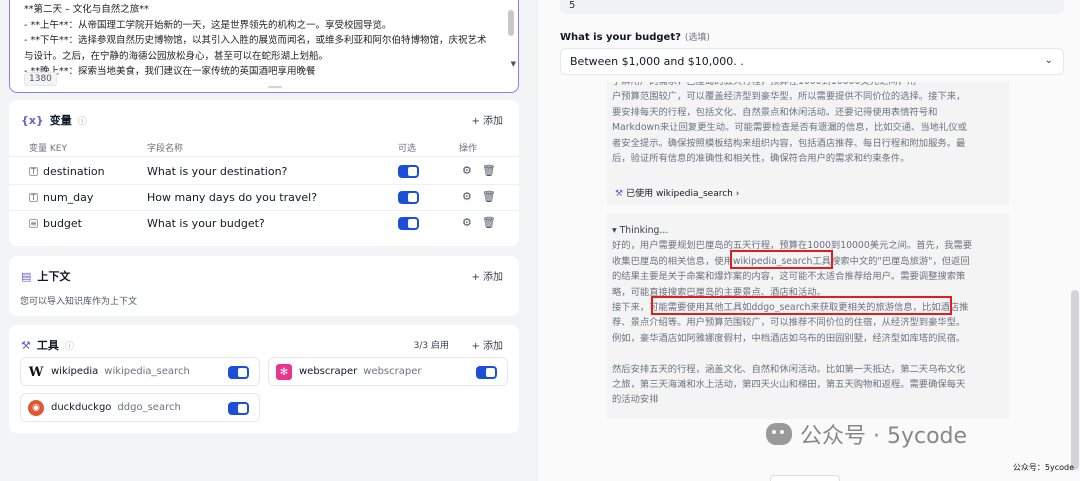  I want to click on variable-key: num_day, so click(68, 197).